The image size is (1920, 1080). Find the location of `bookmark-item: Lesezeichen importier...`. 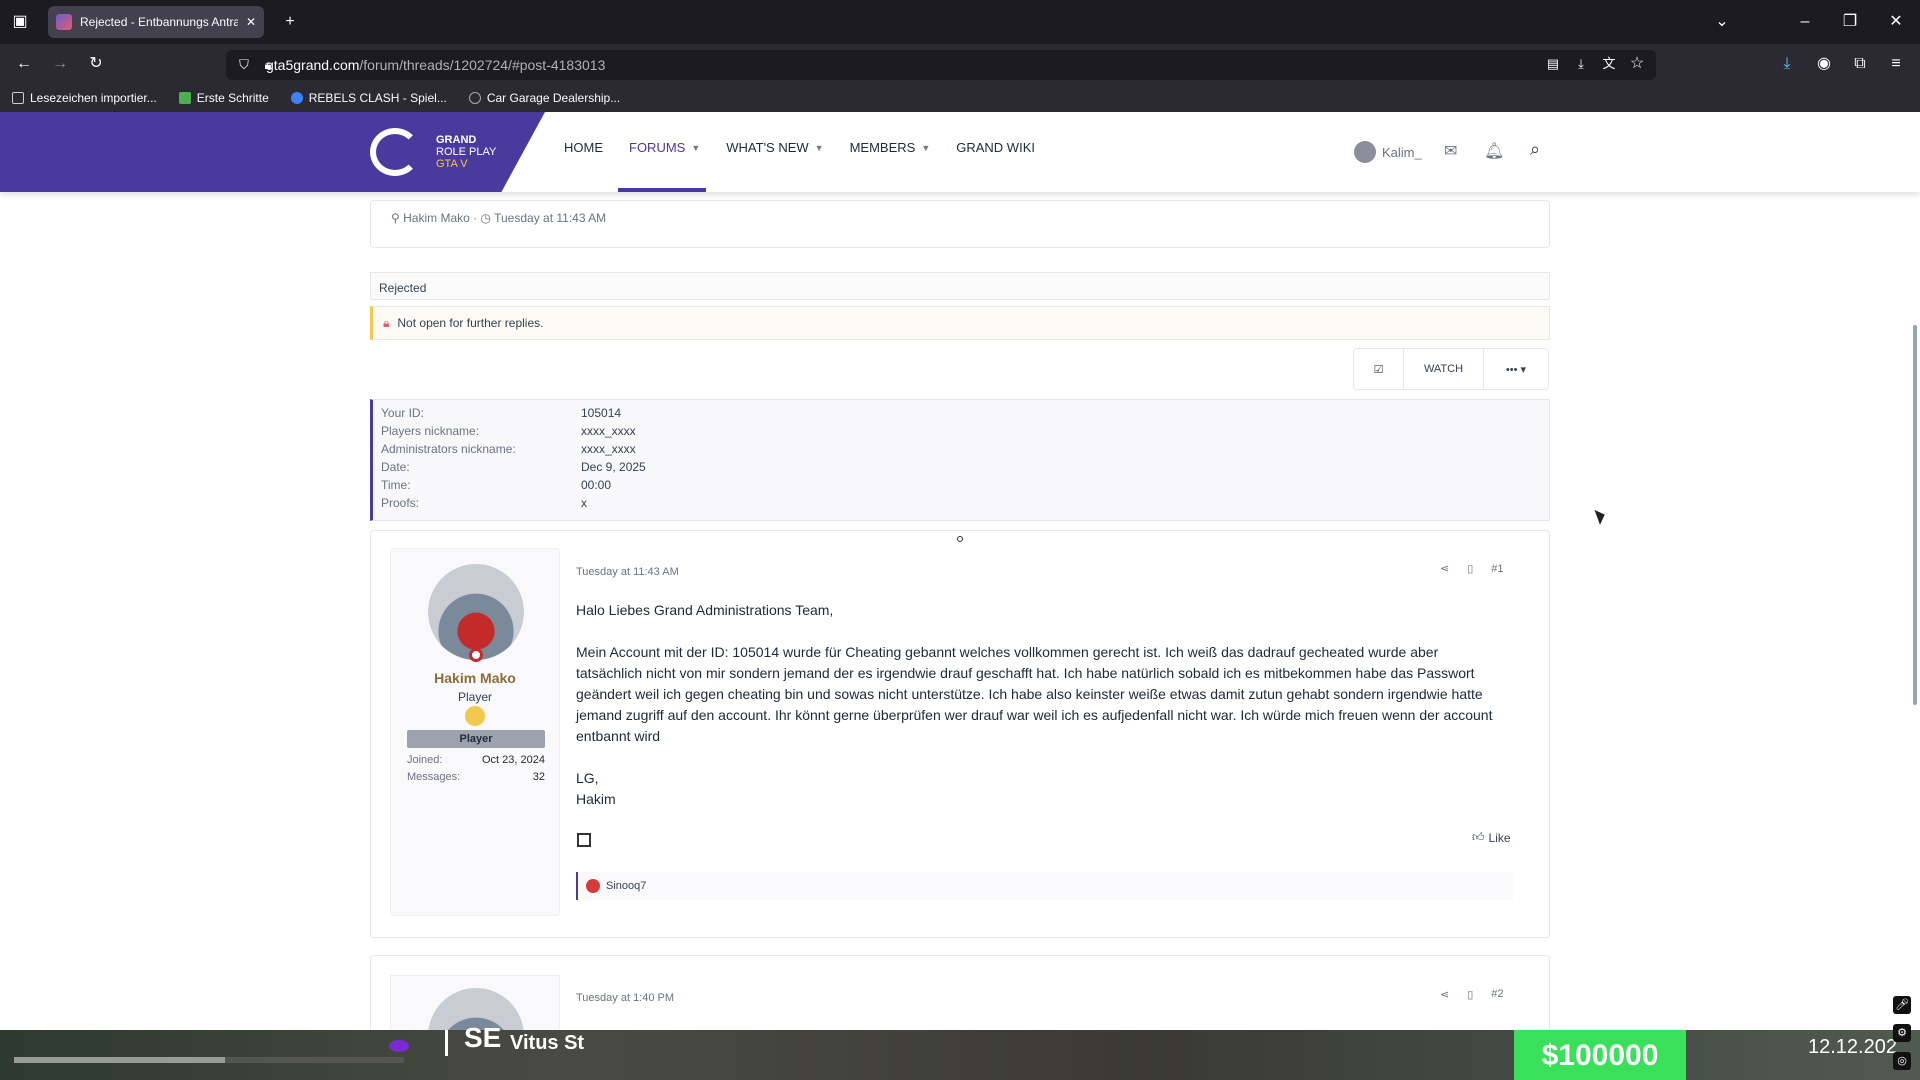

bookmark-item: Lesezeichen importier... is located at coordinates (84, 98).